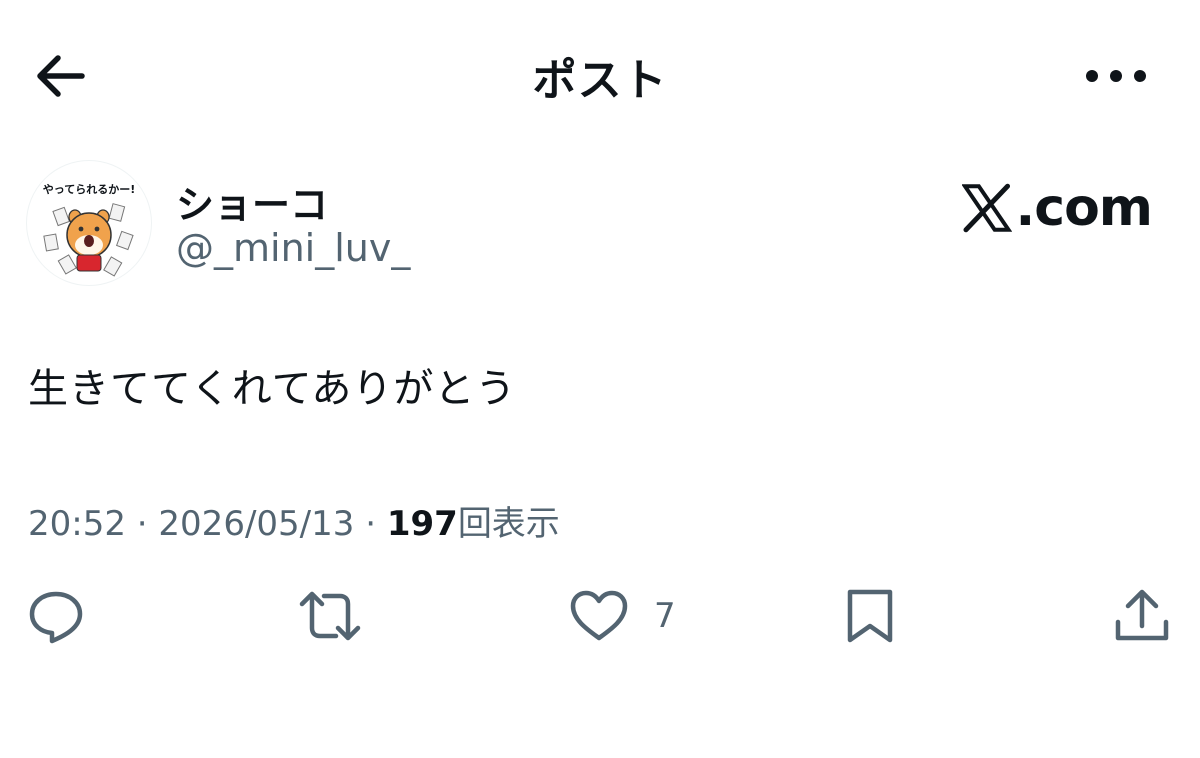 This screenshot has height=758, width=1200. Describe the element at coordinates (1084, 208) in the screenshot. I see `brand-text: .com` at that location.